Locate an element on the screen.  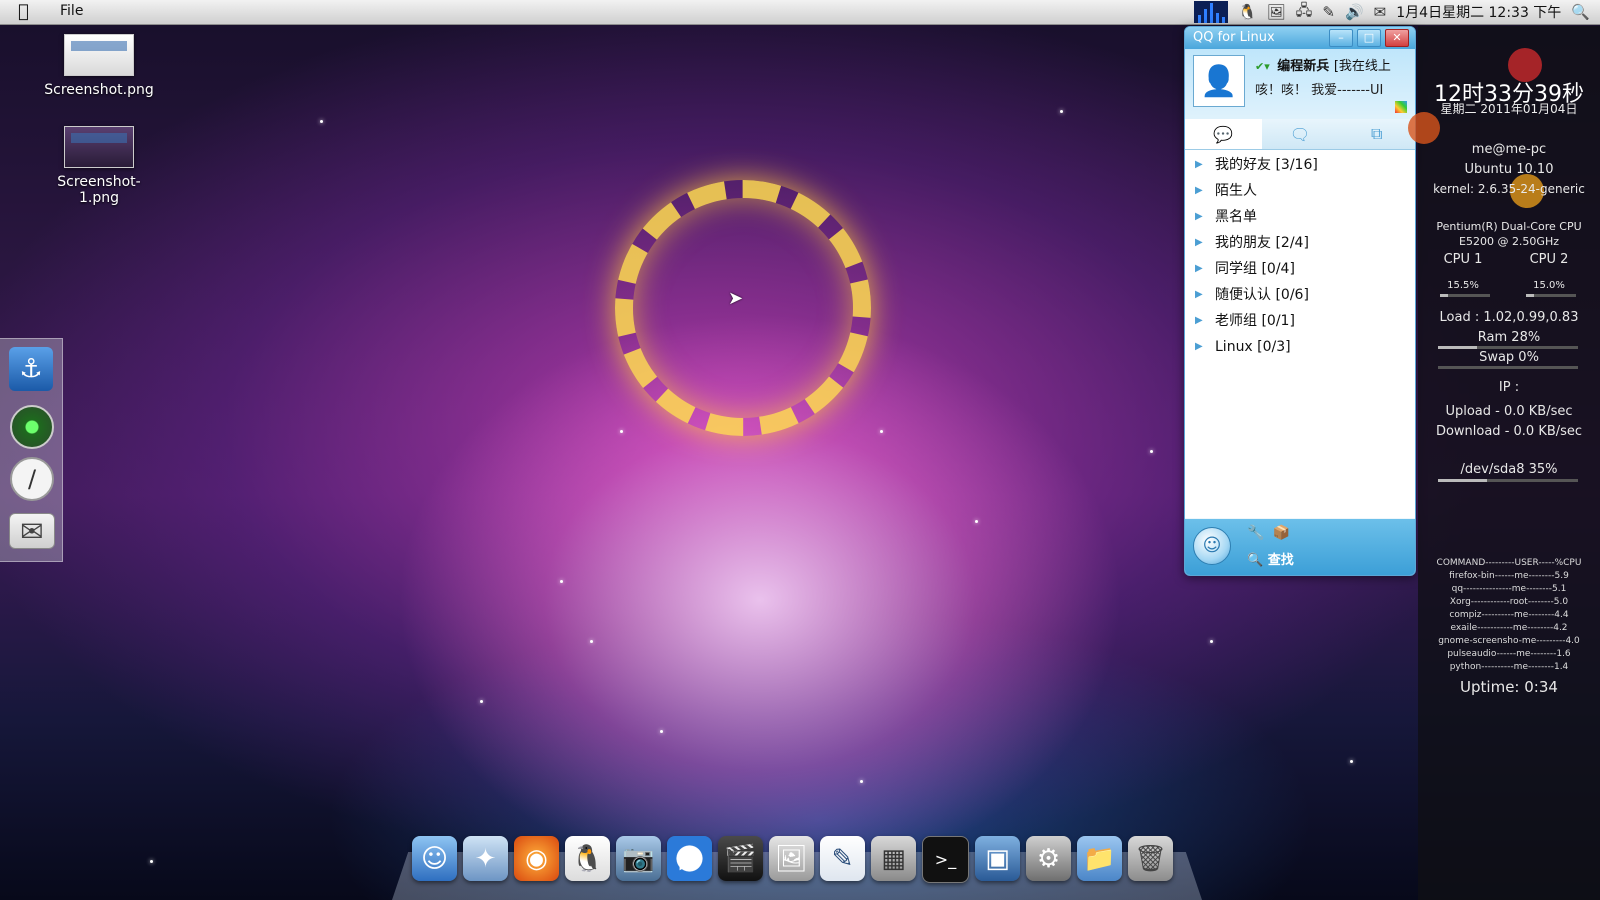
desktop-icon-label: Screenshot-1.png is located at coordinates (99, 190).